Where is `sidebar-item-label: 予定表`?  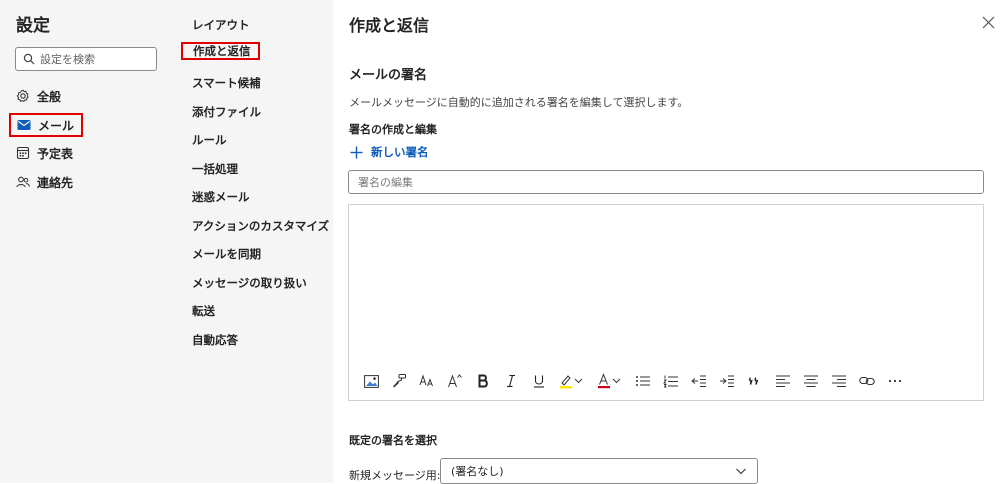 sidebar-item-label: 予定表 is located at coordinates (55, 153).